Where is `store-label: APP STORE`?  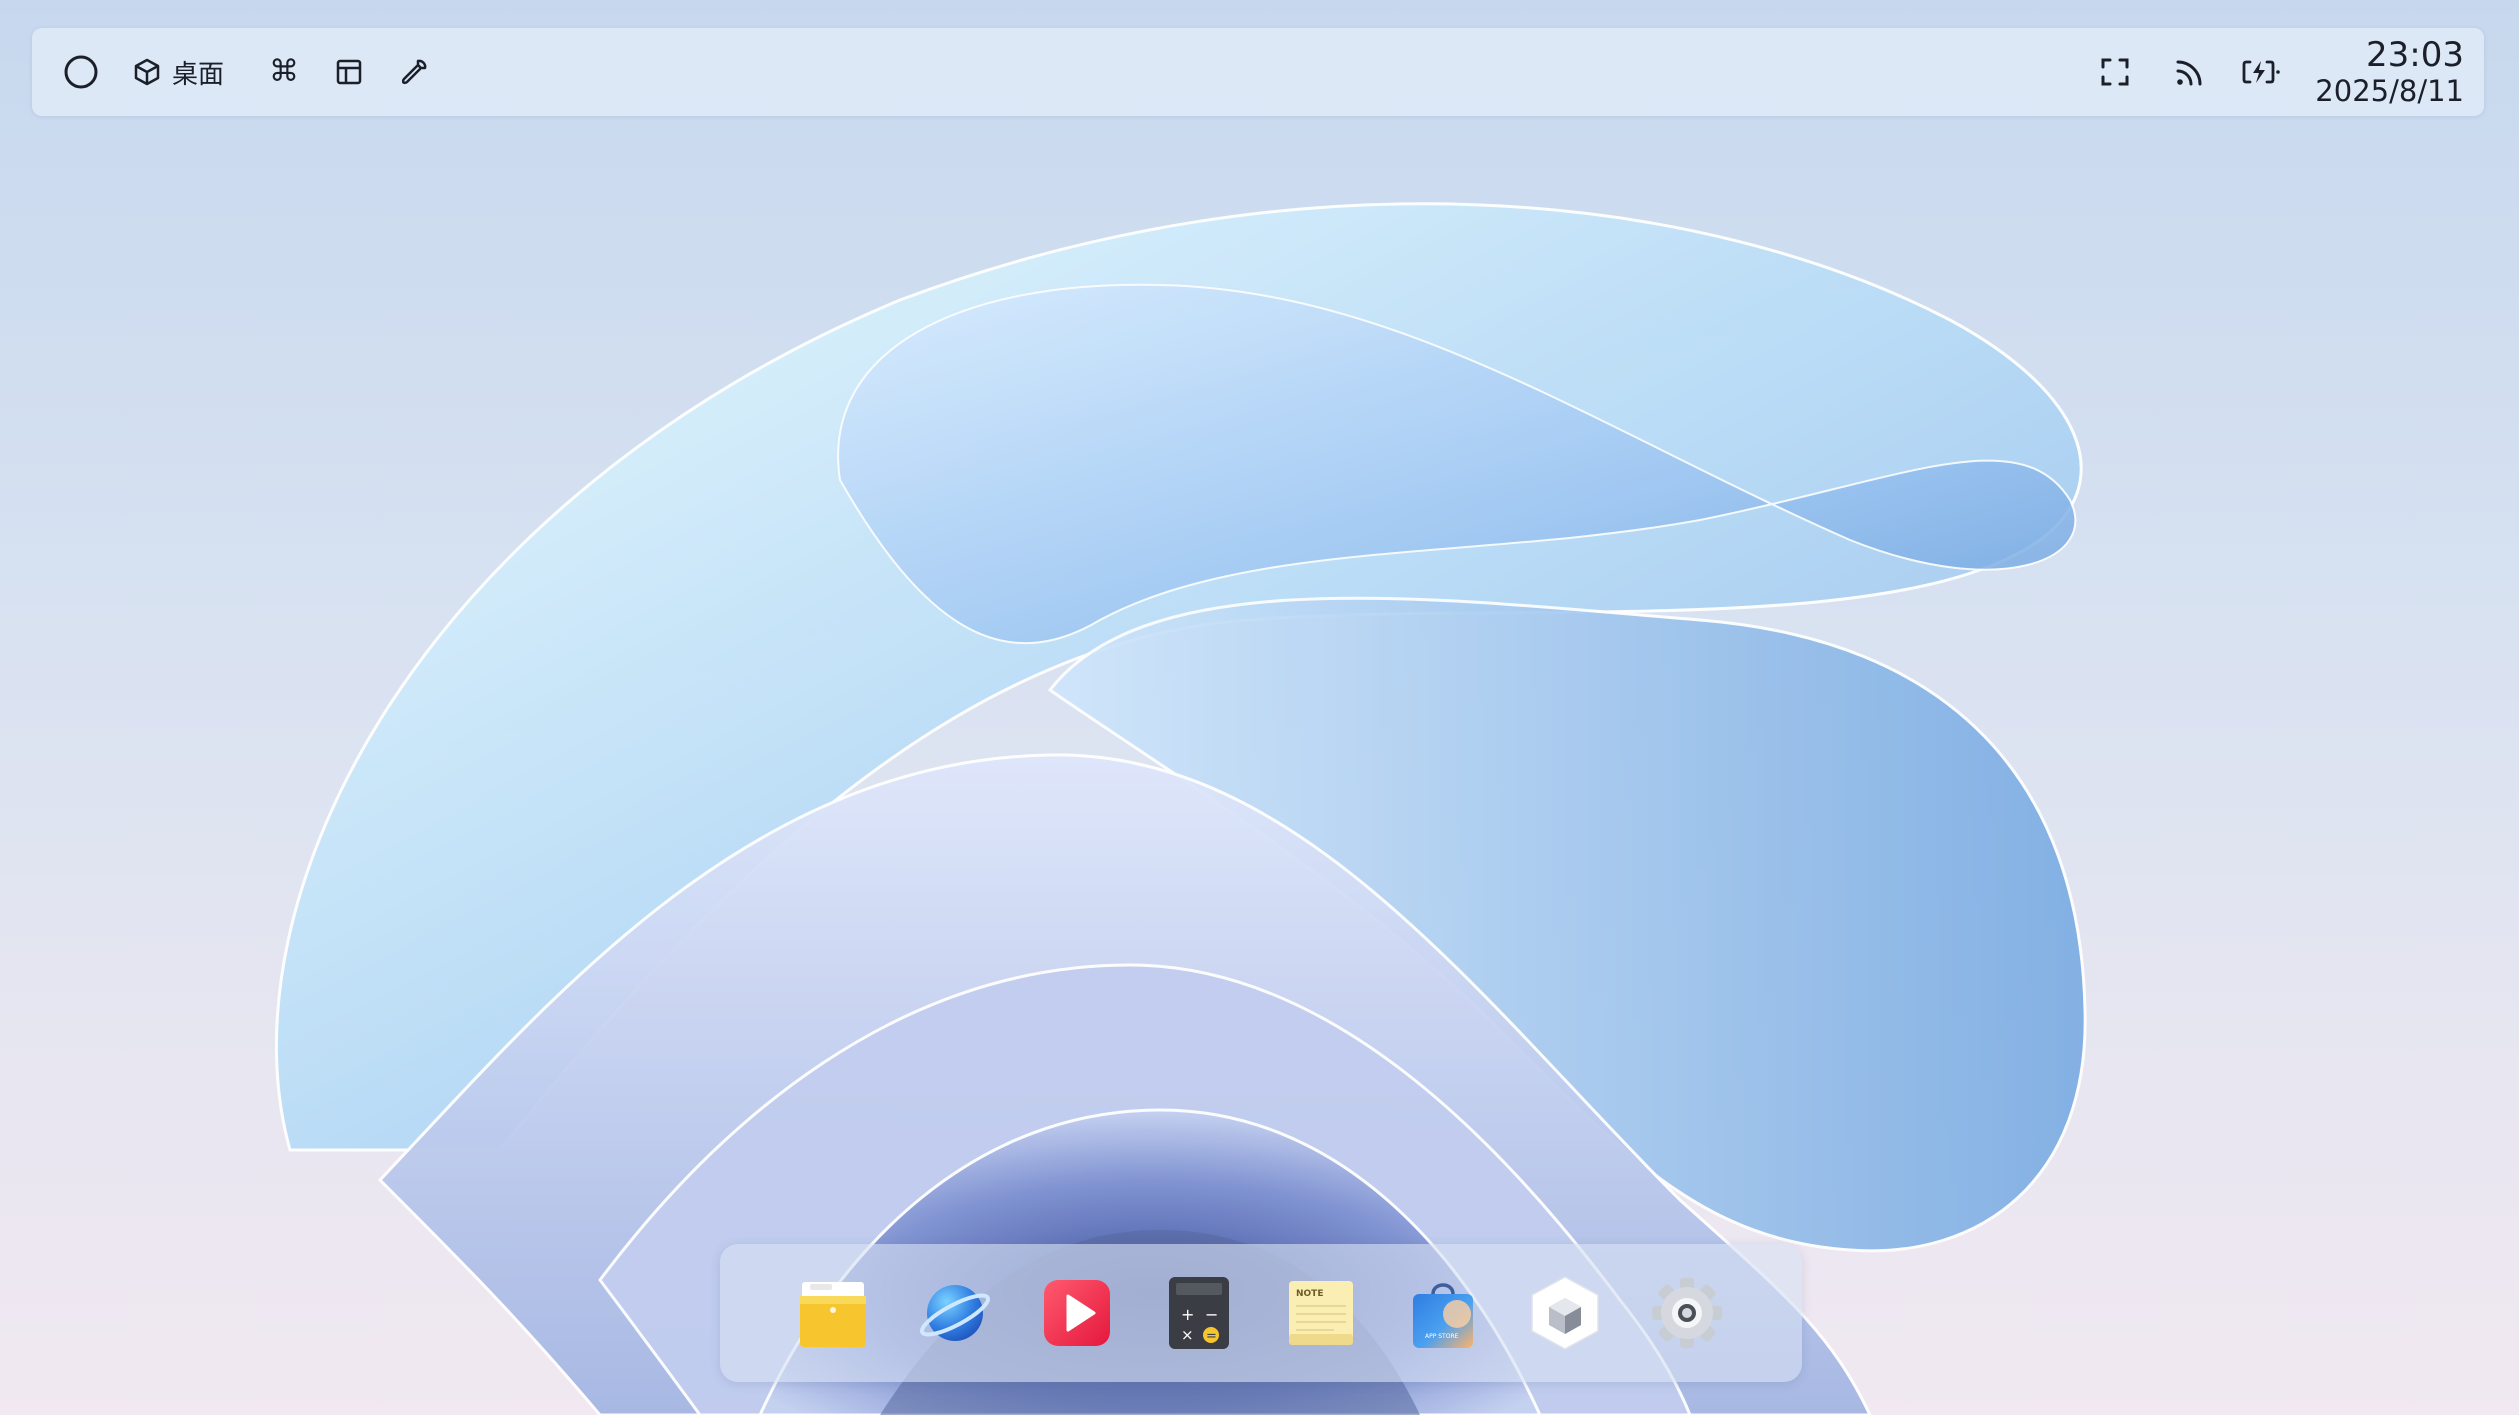
store-label: APP STORE is located at coordinates (1442, 1336).